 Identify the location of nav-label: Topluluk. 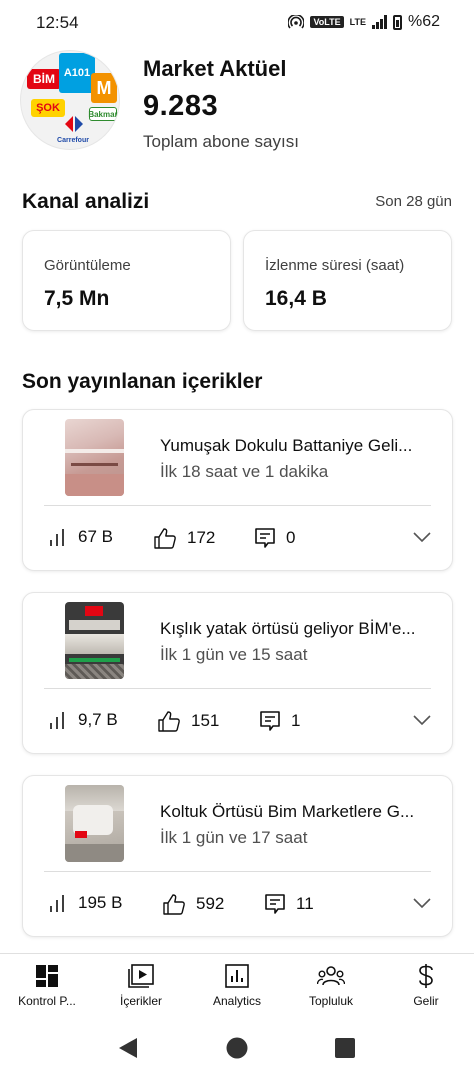
(331, 1001).